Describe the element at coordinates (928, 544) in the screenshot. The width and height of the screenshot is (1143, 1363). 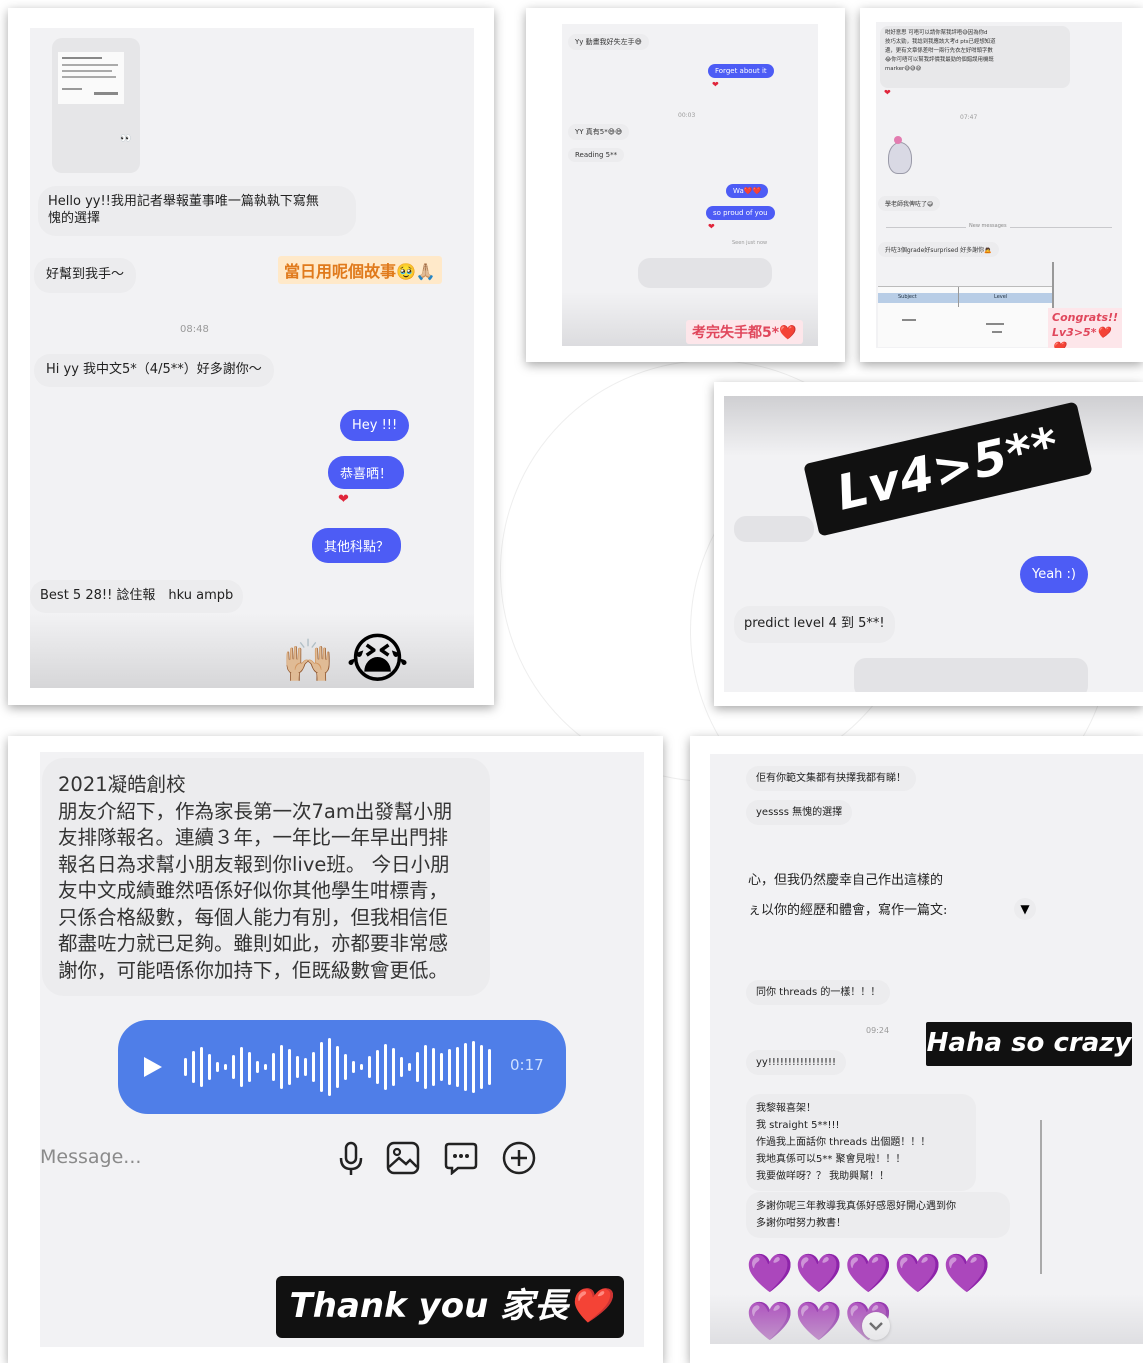
I see `panel-chat-level: Lv4>5** Yeah :) predict level 4 到 5**!` at that location.